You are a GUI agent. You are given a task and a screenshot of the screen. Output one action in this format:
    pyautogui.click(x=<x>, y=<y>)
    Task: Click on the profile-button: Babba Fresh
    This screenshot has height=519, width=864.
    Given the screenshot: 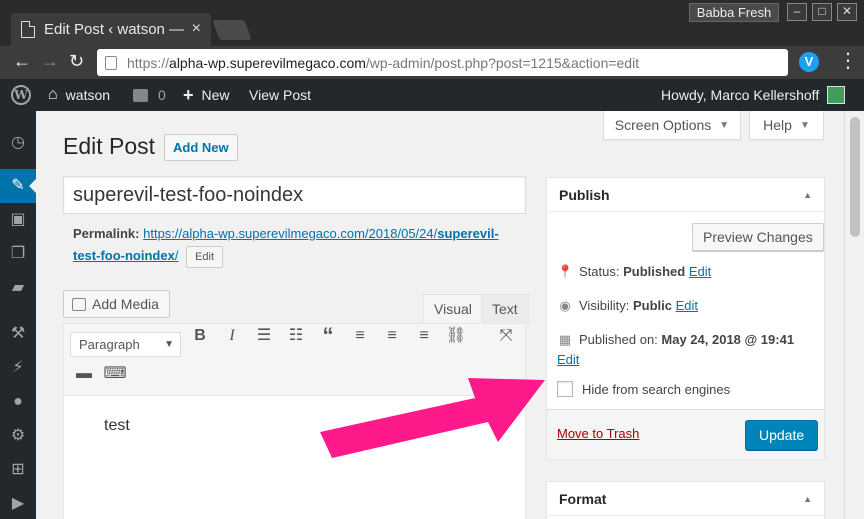 What is the action you would take?
    pyautogui.click(x=734, y=12)
    